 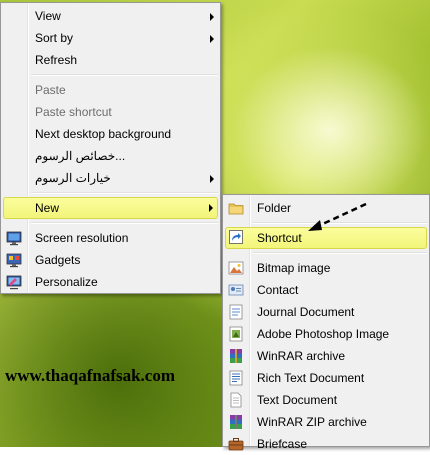 What do you see at coordinates (326, 290) in the screenshot?
I see `submenu-item-contact: Contact` at bounding box center [326, 290].